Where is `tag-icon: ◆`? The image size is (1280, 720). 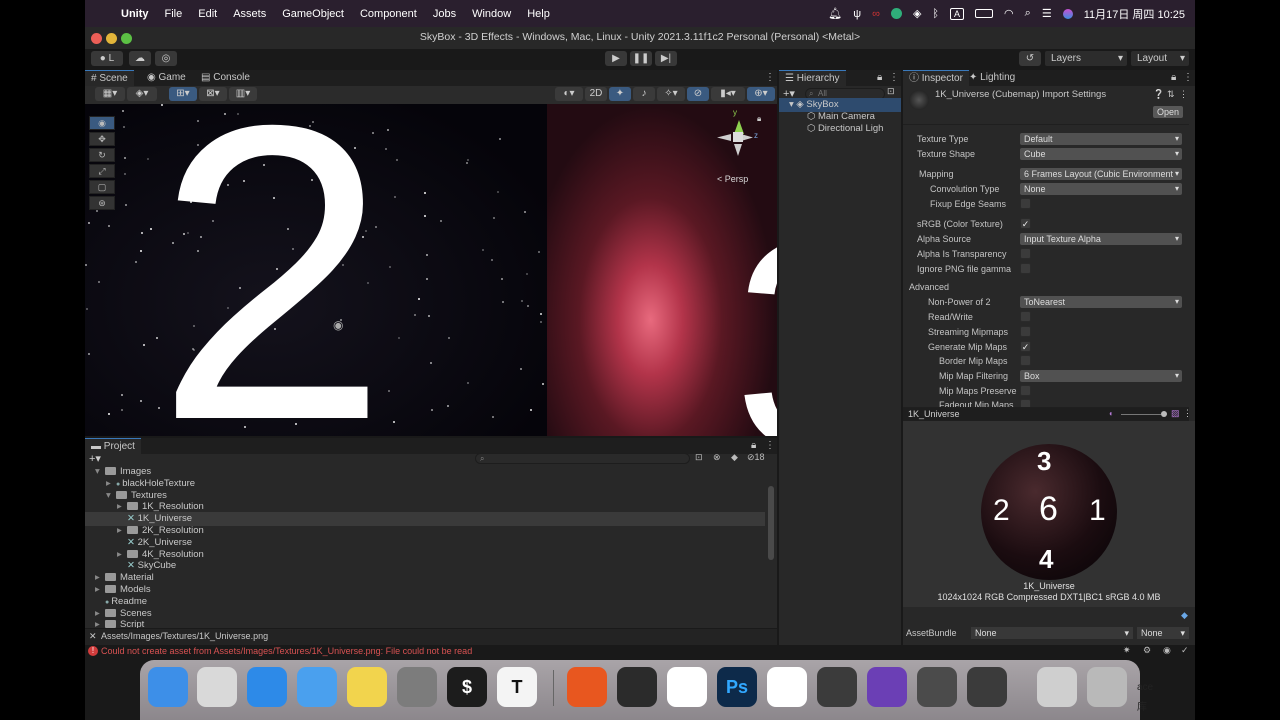 tag-icon: ◆ is located at coordinates (1184, 615).